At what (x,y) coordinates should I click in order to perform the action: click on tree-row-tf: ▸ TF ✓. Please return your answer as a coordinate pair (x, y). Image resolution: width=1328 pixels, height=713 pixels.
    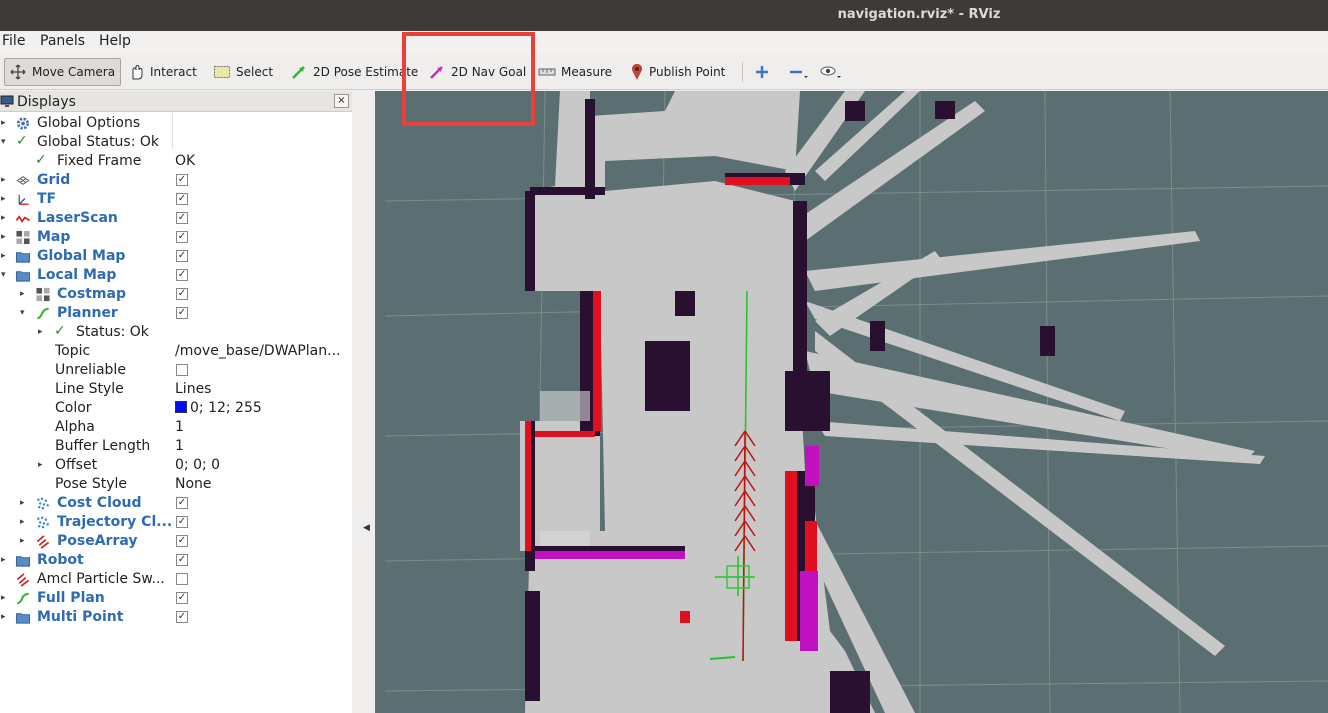
    Looking at the image, I should click on (176, 199).